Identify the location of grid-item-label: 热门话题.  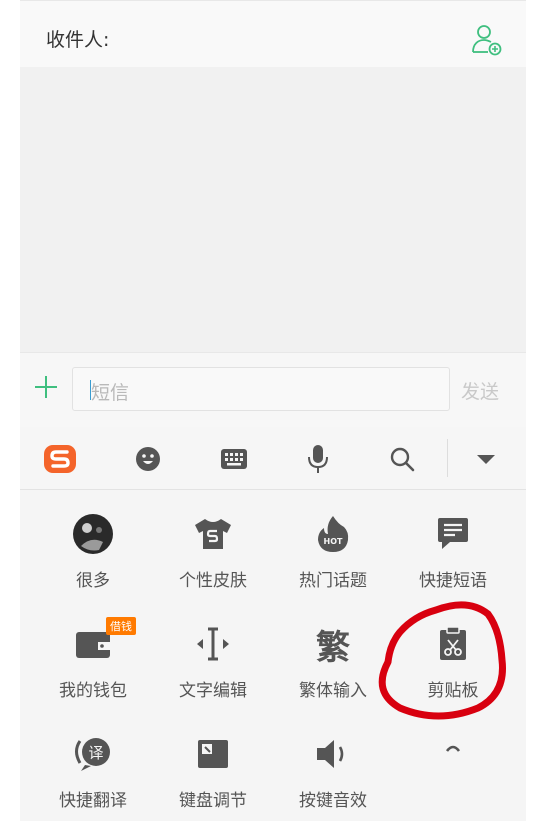
(333, 581).